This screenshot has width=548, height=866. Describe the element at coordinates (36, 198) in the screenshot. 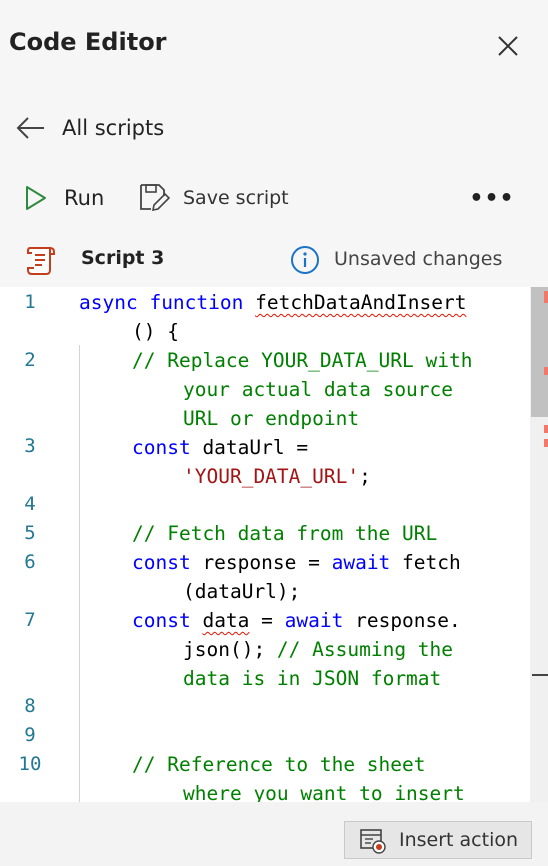

I see `play-icon` at that location.